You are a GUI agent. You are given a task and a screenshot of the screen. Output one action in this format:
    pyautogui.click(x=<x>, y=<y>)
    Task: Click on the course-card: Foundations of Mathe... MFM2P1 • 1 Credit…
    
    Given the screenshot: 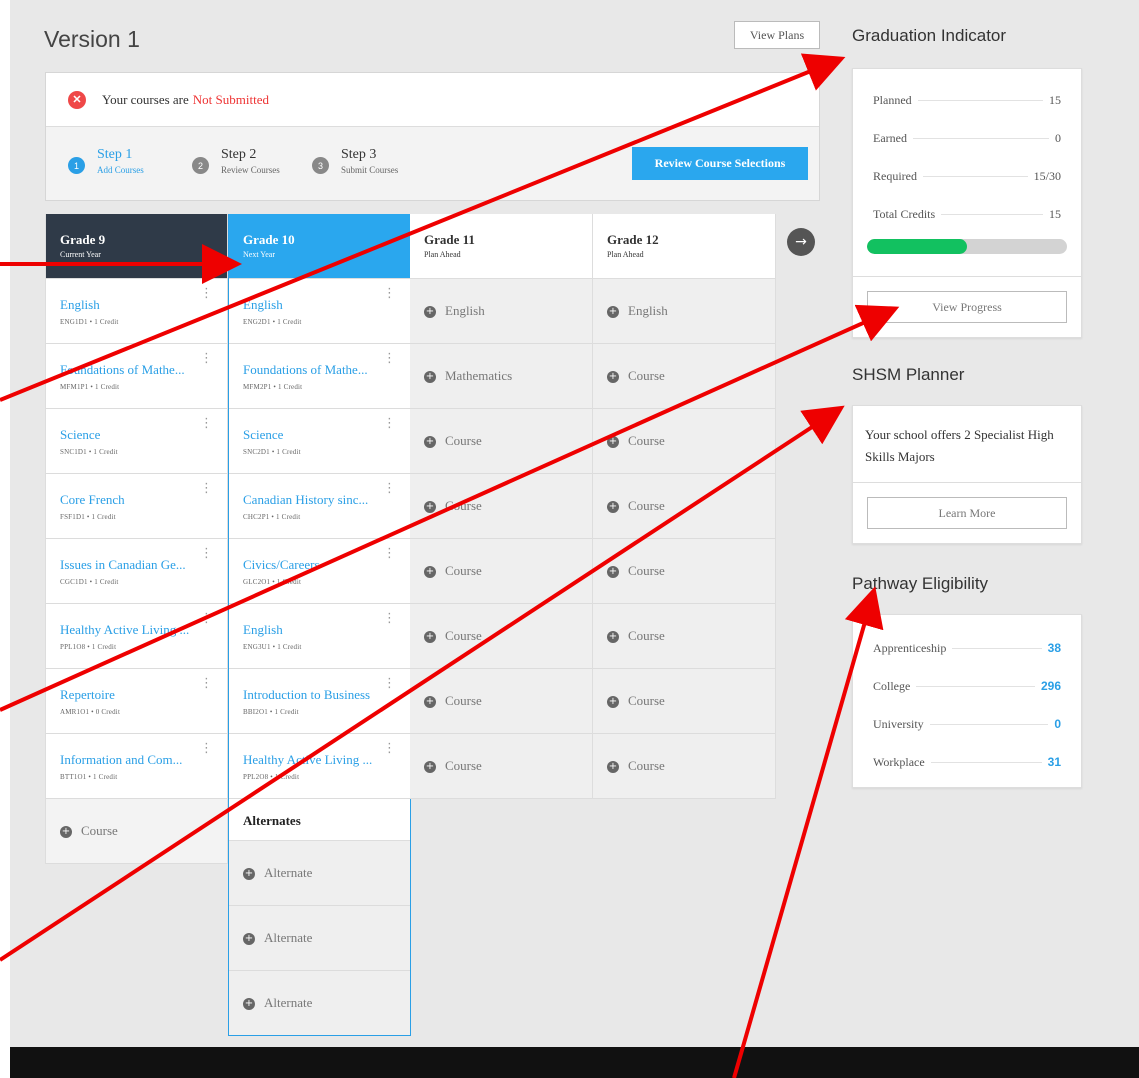 What is the action you would take?
    pyautogui.click(x=319, y=376)
    